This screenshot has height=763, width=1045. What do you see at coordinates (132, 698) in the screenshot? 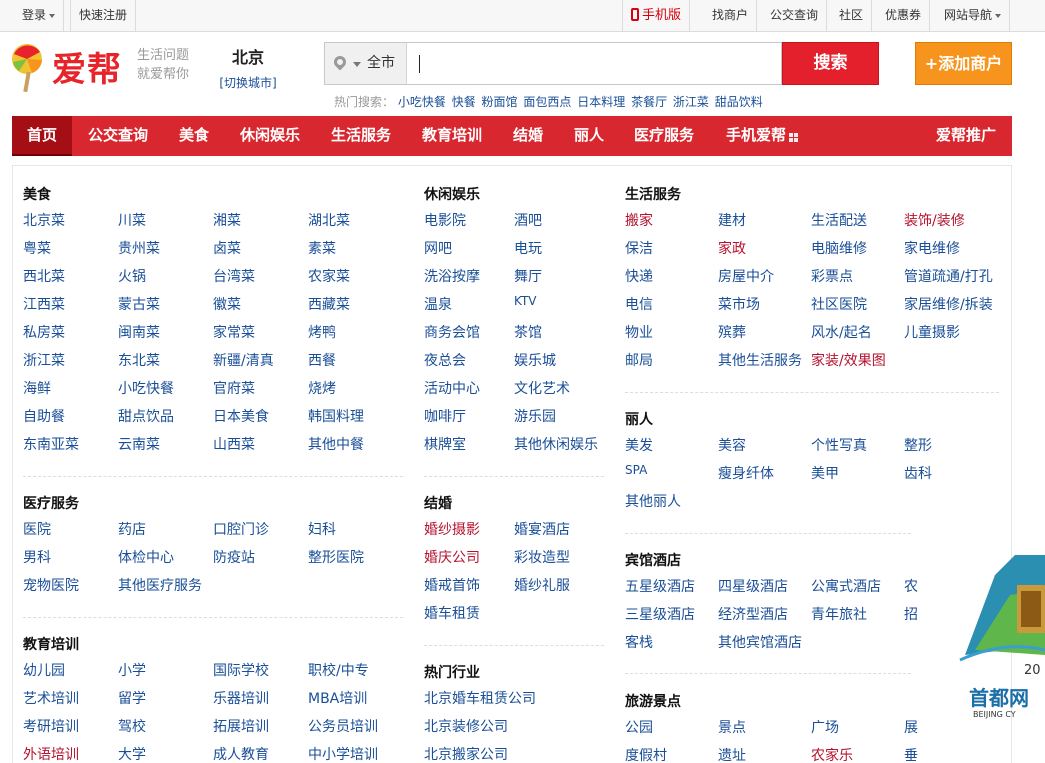
I see `category-link: 留学` at bounding box center [132, 698].